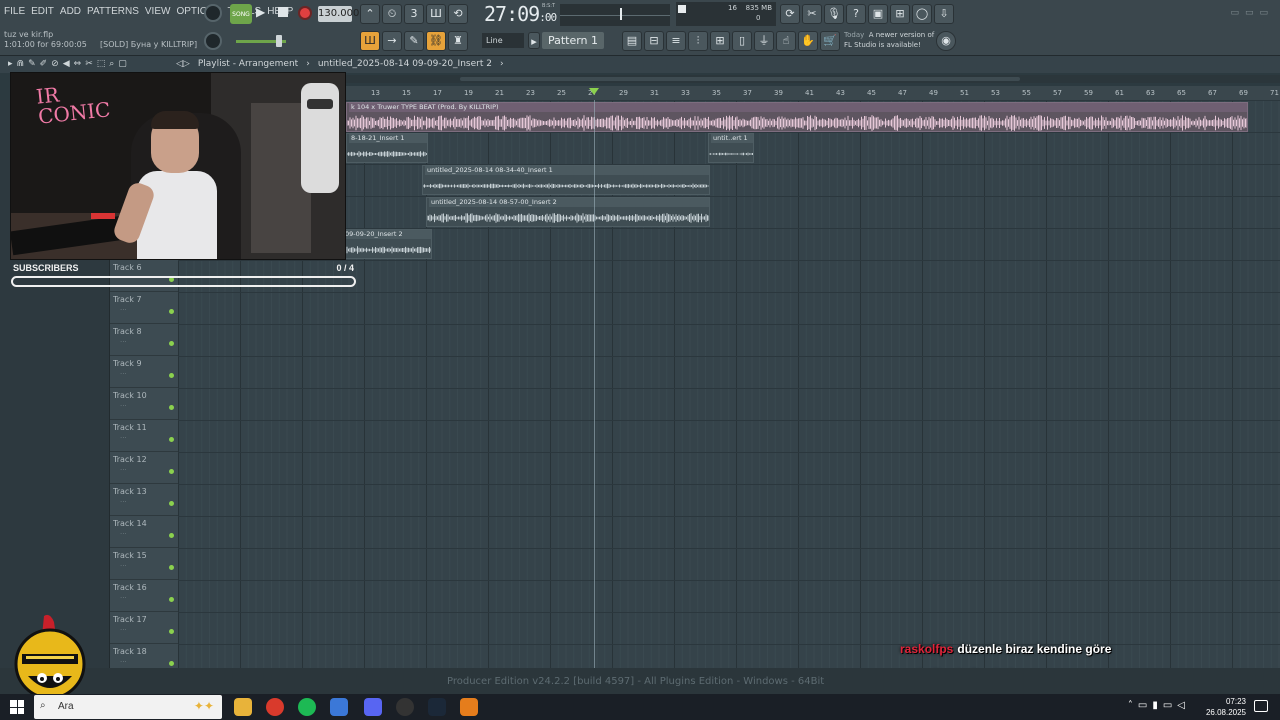  Describe the element at coordinates (23, 64) in the screenshot. I see `magnet-icon: ⋒` at that location.